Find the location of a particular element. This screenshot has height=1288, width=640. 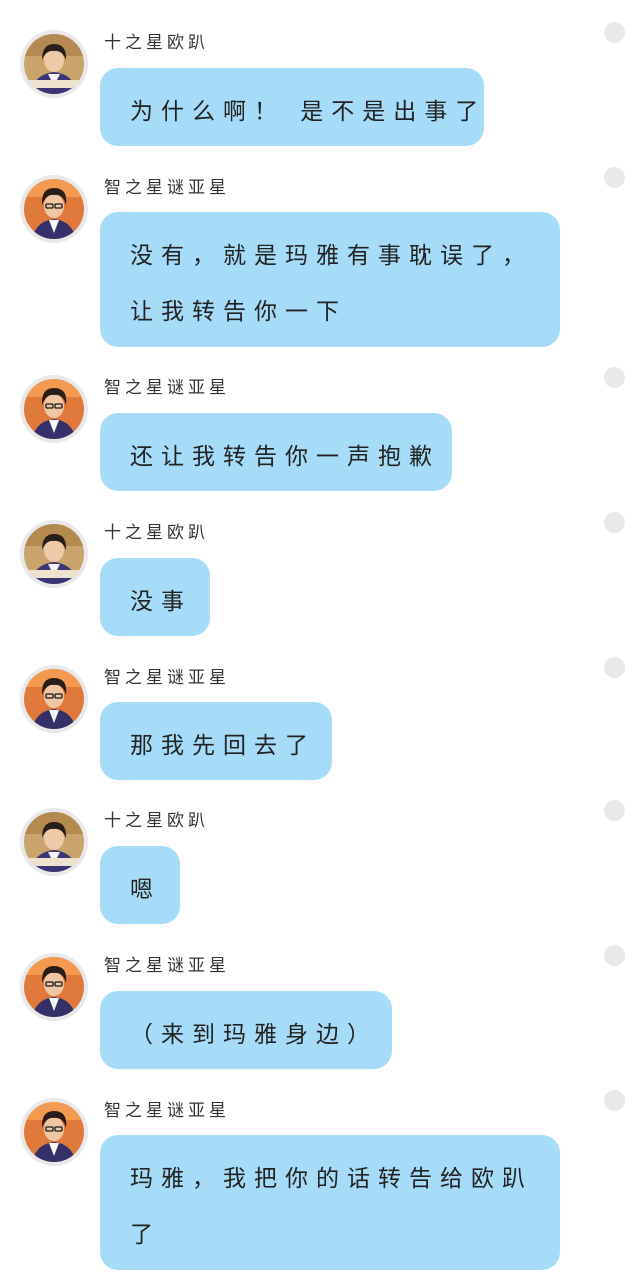

message-text: 没事 is located at coordinates (161, 602).